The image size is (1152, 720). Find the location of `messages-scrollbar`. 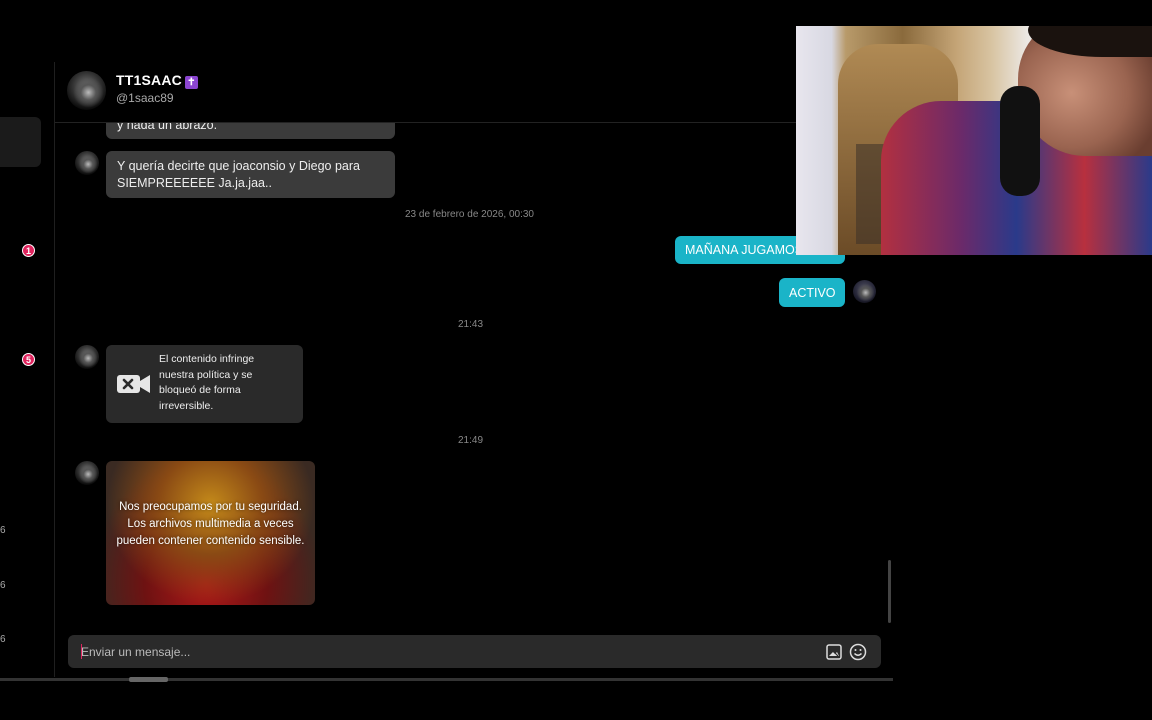

messages-scrollbar is located at coordinates (889, 591).